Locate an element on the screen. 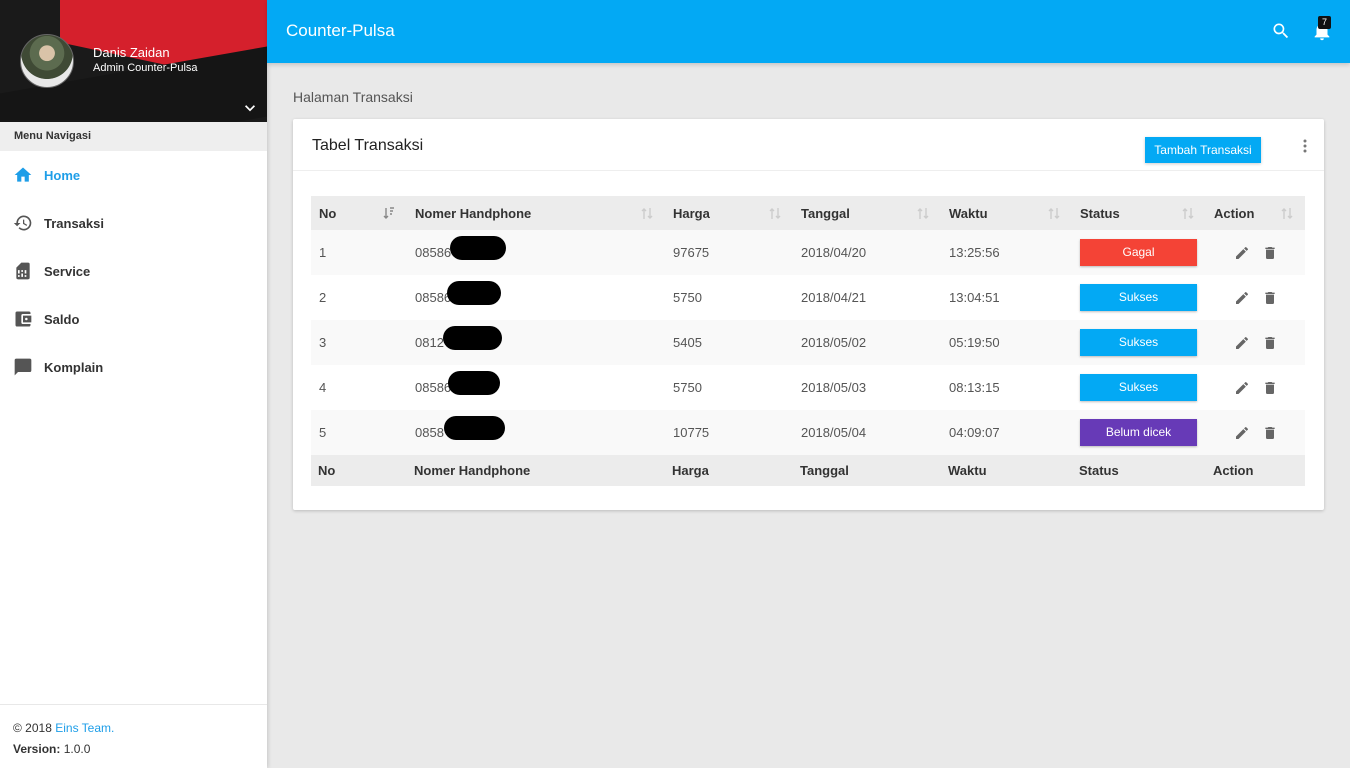 The image size is (1350, 768). cell-no: 4 is located at coordinates (323, 387).